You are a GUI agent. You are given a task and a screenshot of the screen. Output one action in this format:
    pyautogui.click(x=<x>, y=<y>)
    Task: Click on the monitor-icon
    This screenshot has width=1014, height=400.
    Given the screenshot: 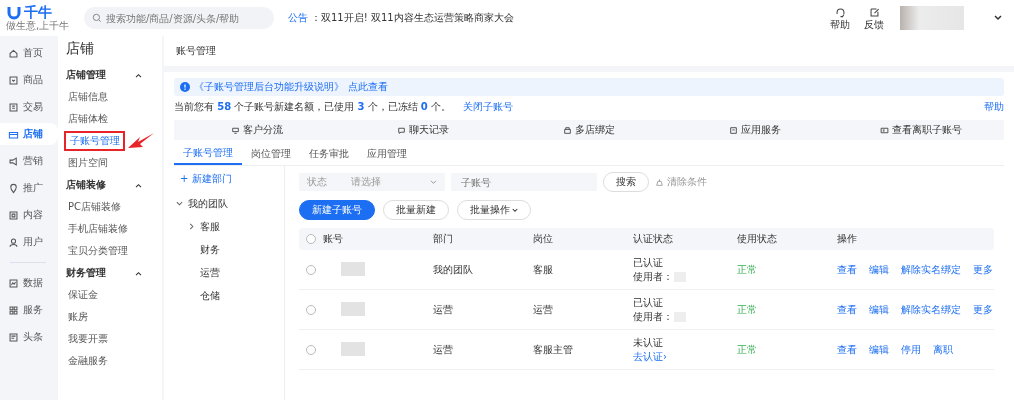 What is the action you would take?
    pyautogui.click(x=235, y=130)
    